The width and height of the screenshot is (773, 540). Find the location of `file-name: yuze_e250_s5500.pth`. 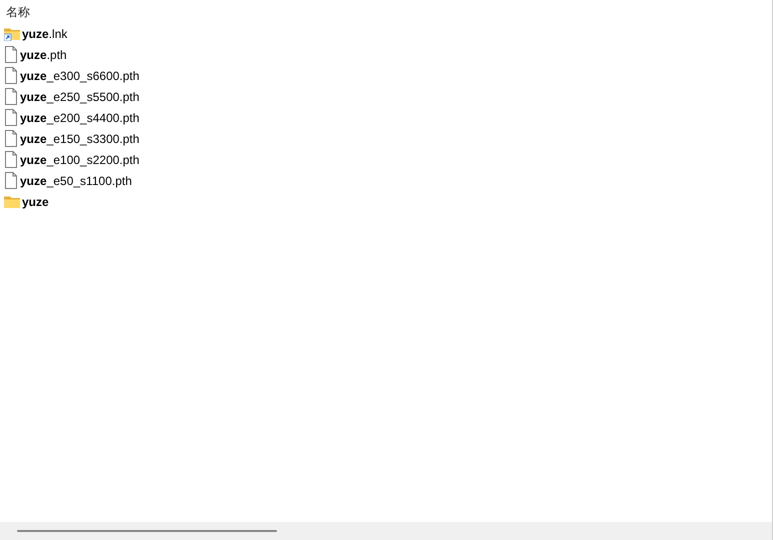

file-name: yuze_e250_s5500.pth is located at coordinates (80, 97).